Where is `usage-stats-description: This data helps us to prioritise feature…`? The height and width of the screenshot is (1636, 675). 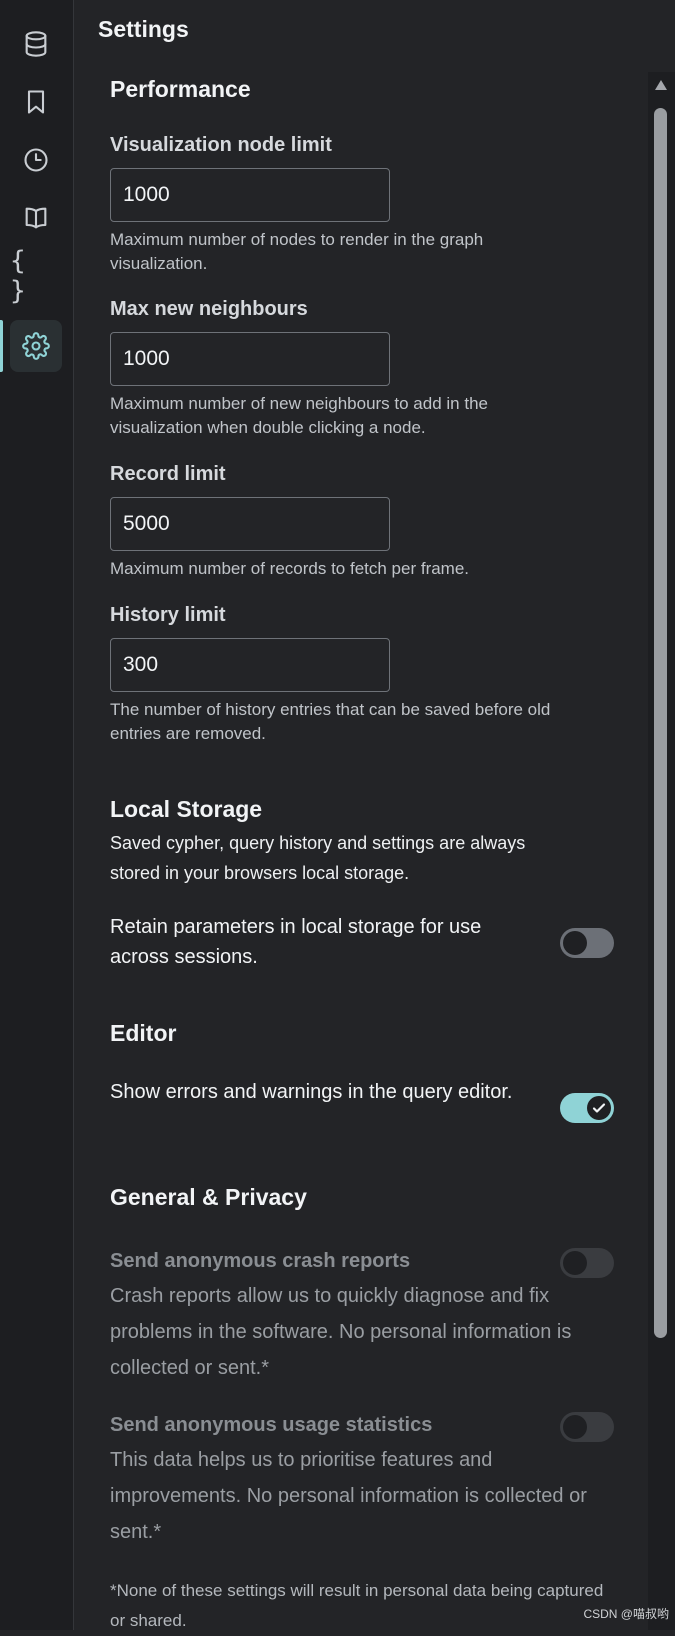 usage-stats-description: This data helps us to prioritise feature… is located at coordinates (348, 1496).